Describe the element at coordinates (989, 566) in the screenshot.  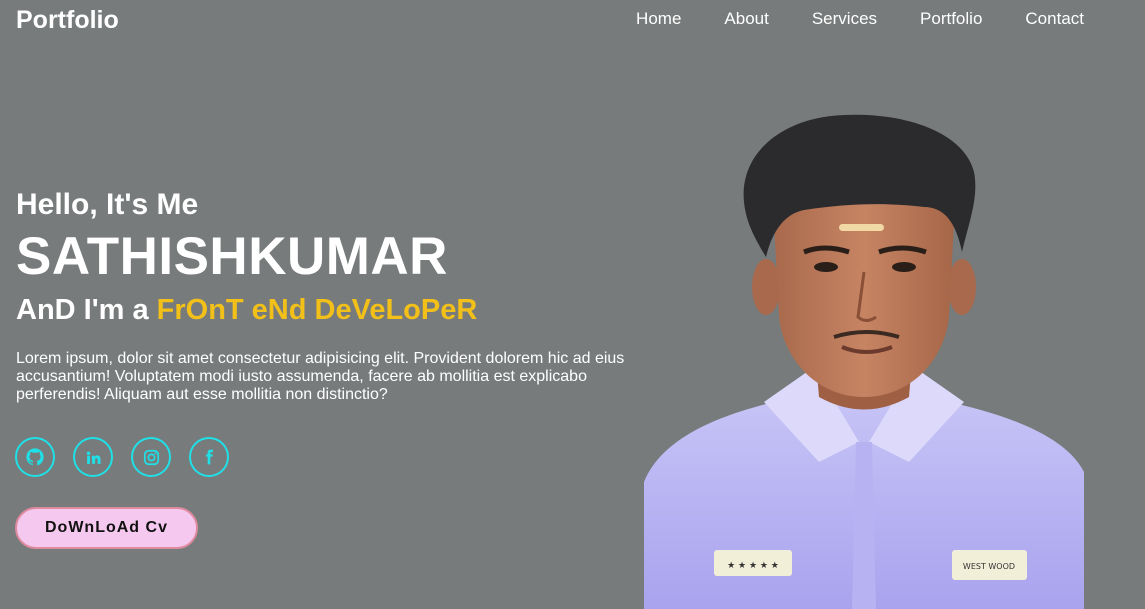
I see `shirt-badge-right: WEST WOOD` at that location.